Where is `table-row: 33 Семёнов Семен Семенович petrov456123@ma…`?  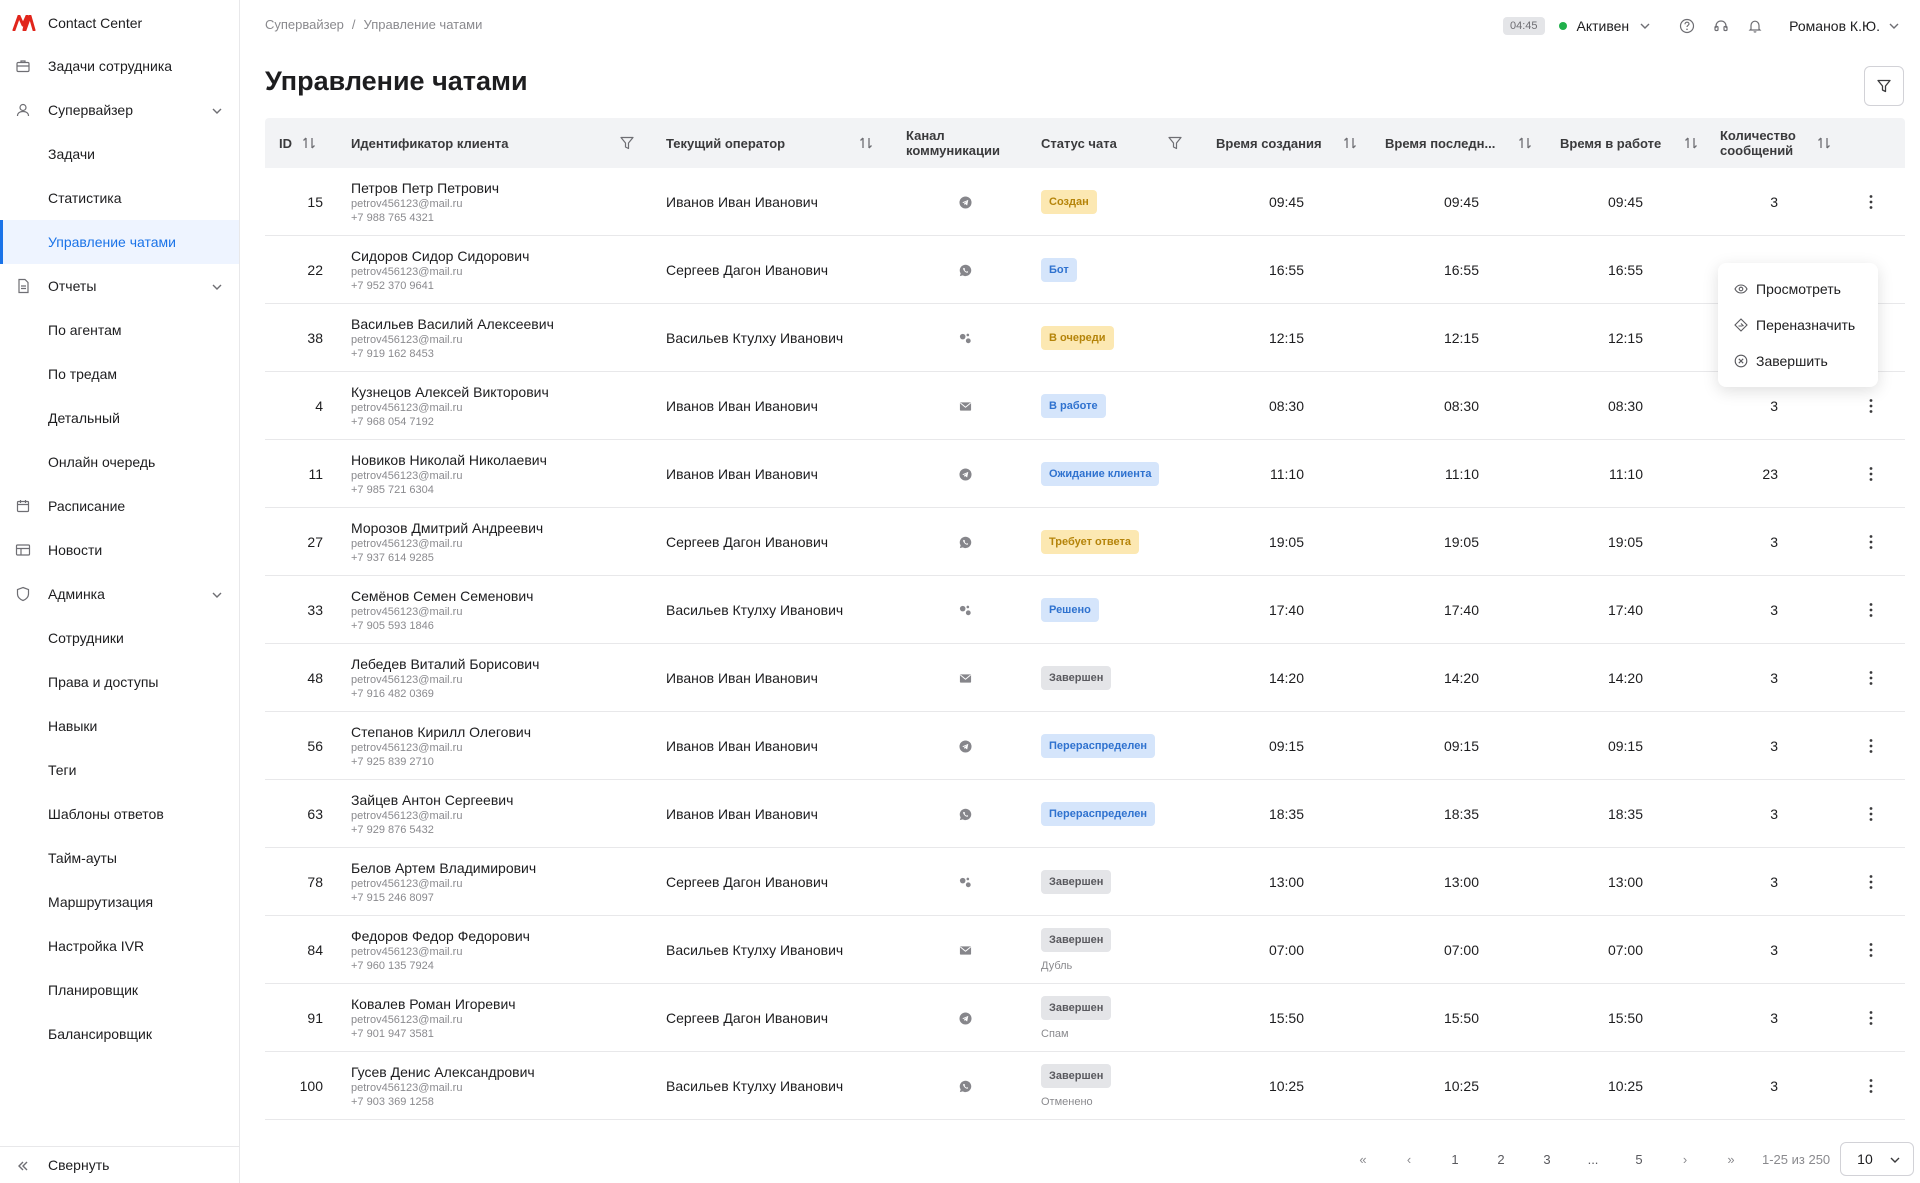 table-row: 33 Семёнов Семен Семенович petrov456123@ma… is located at coordinates (1085, 610).